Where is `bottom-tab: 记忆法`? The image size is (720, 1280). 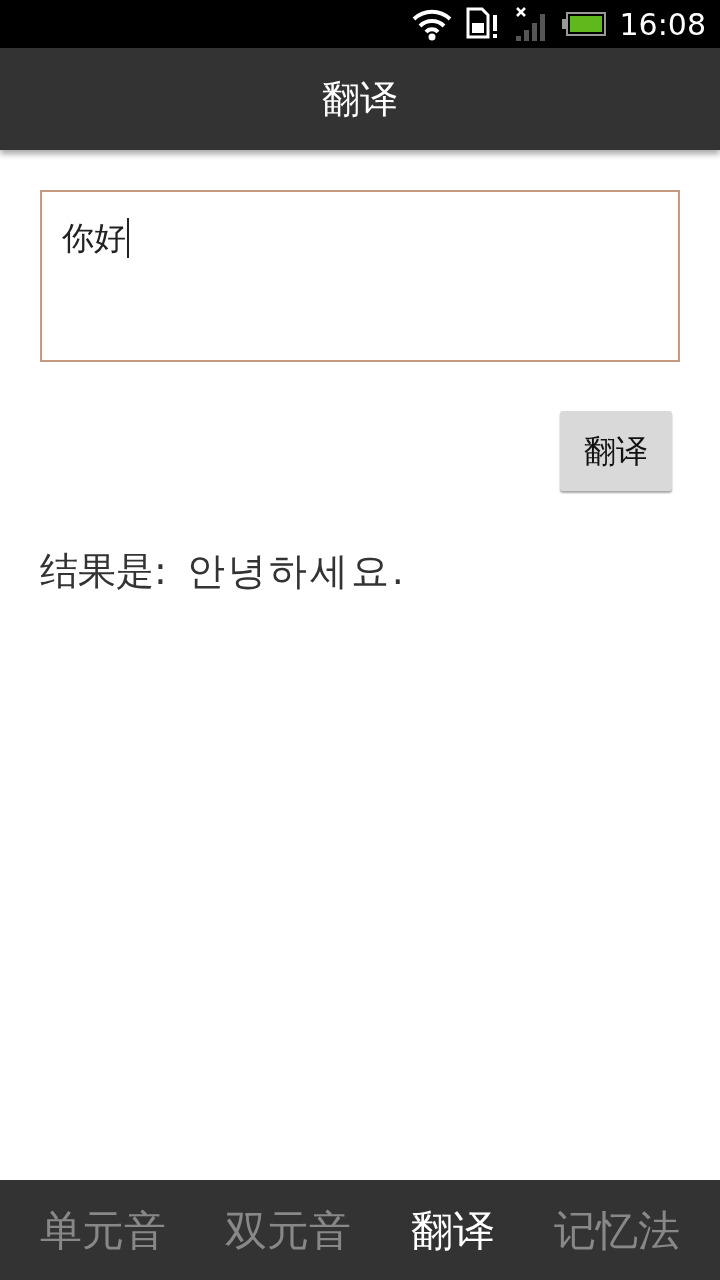 bottom-tab: 记忆法 is located at coordinates (617, 1230).